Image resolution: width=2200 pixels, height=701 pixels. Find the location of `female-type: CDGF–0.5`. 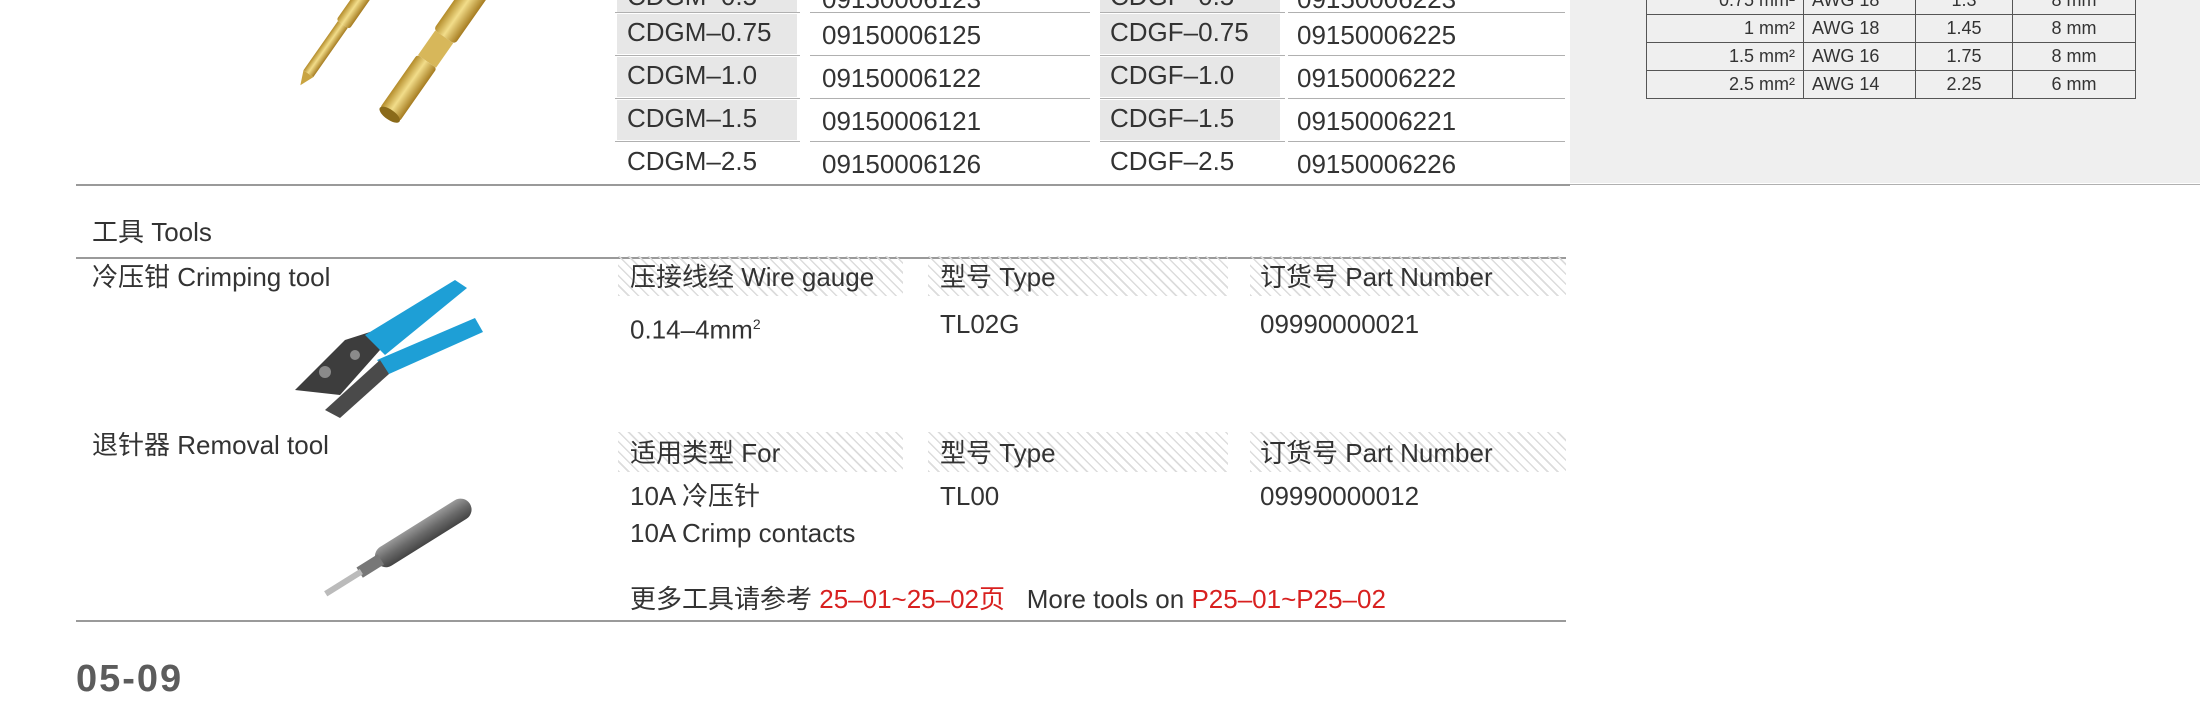

female-type: CDGF–0.5 is located at coordinates (1172, 5).